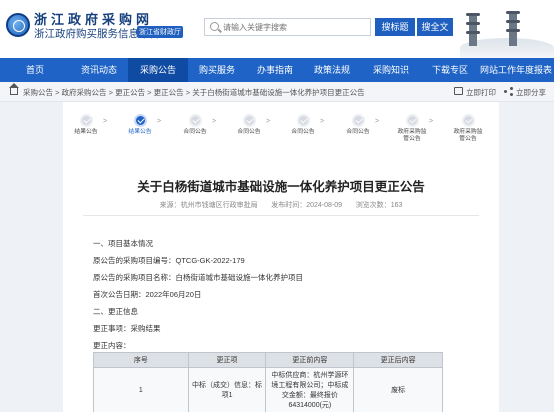 The image size is (554, 412). I want to click on search-box, so click(287, 27).